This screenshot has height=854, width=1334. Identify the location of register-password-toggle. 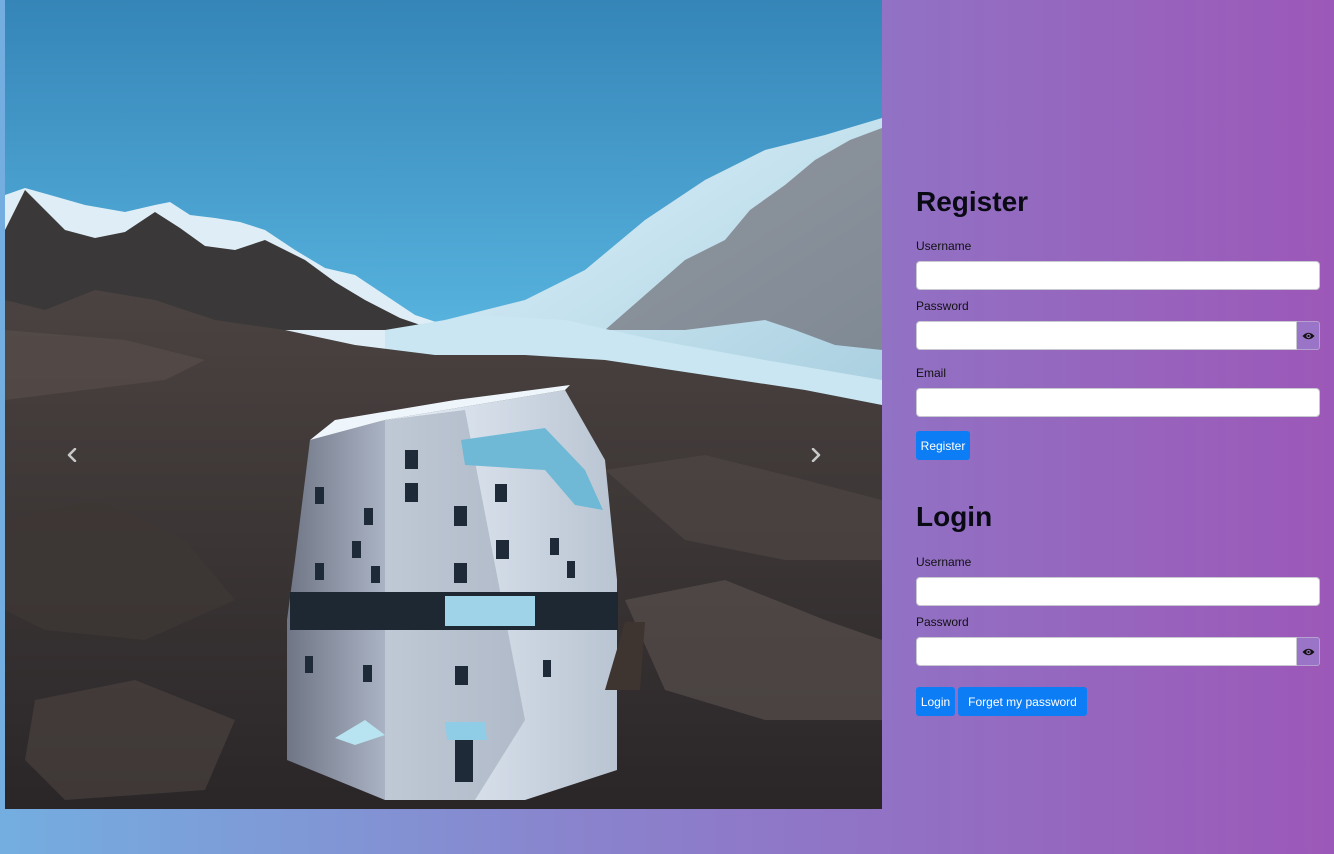
(1308, 335).